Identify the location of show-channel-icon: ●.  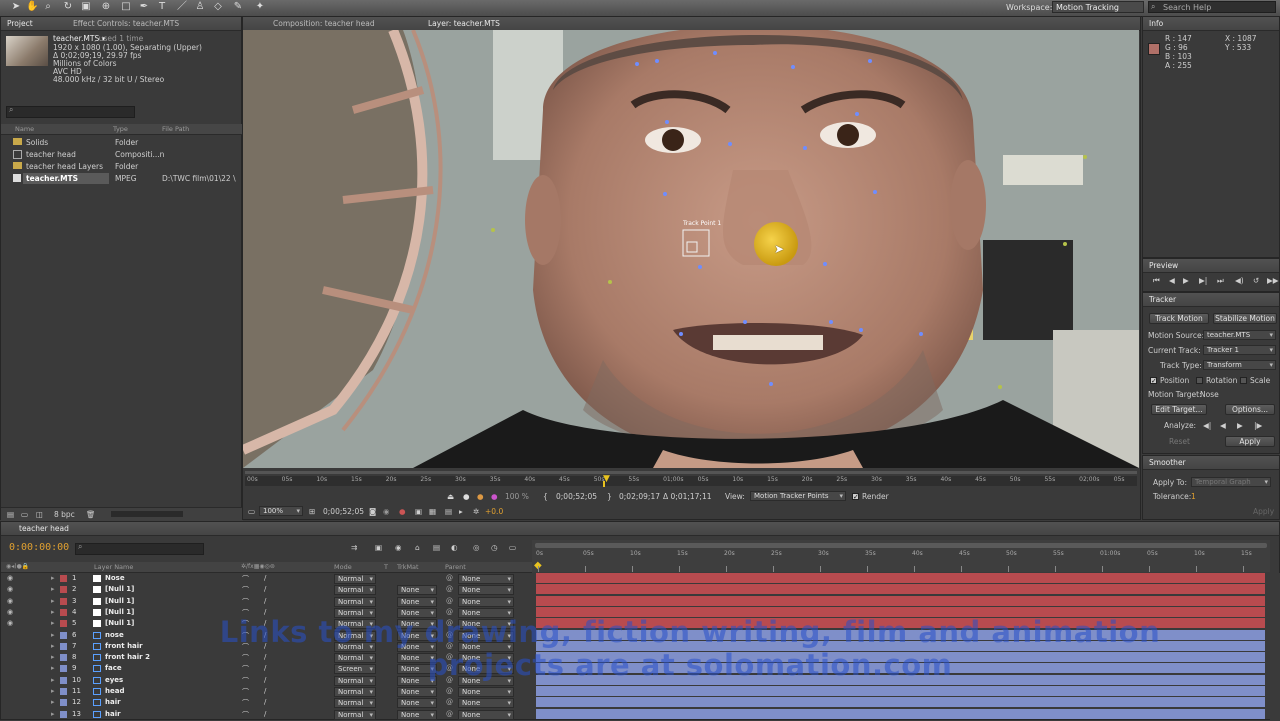
(402, 511).